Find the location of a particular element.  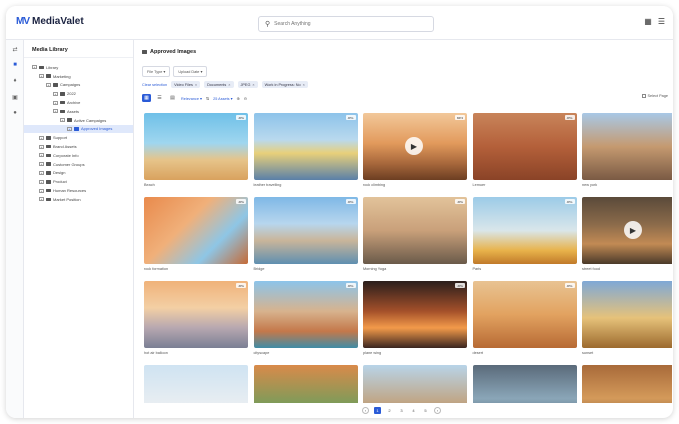

folder-item: + Brand Assets is located at coordinates (78, 146).